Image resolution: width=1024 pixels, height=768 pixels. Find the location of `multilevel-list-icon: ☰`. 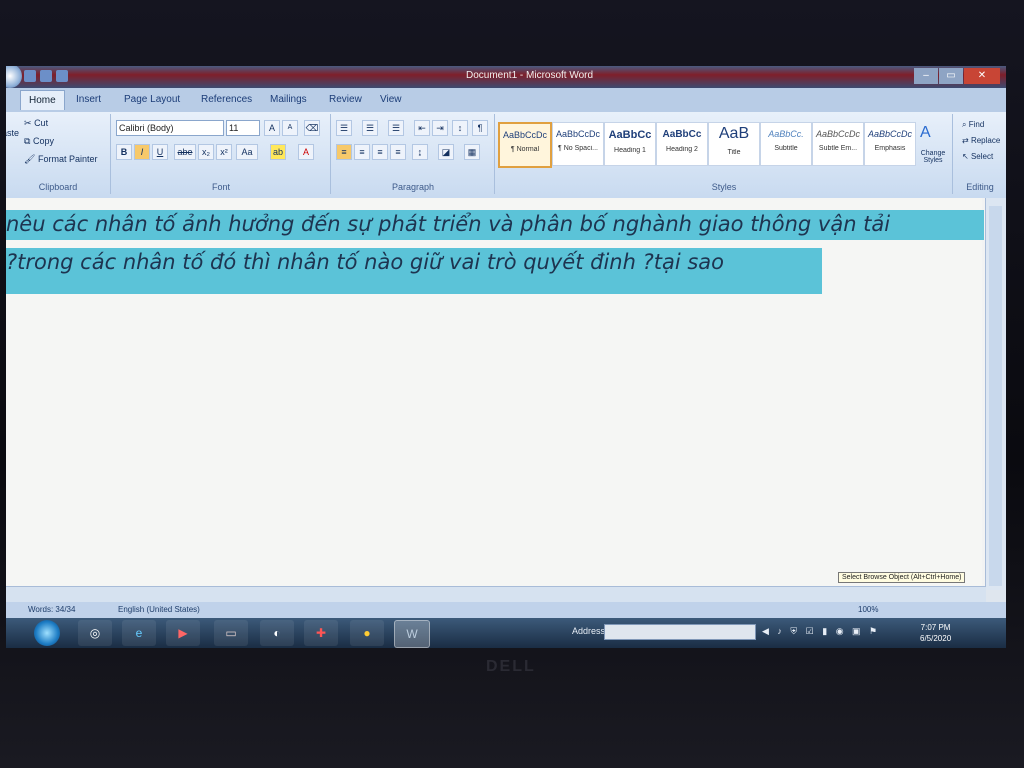

multilevel-list-icon: ☰ is located at coordinates (396, 128).